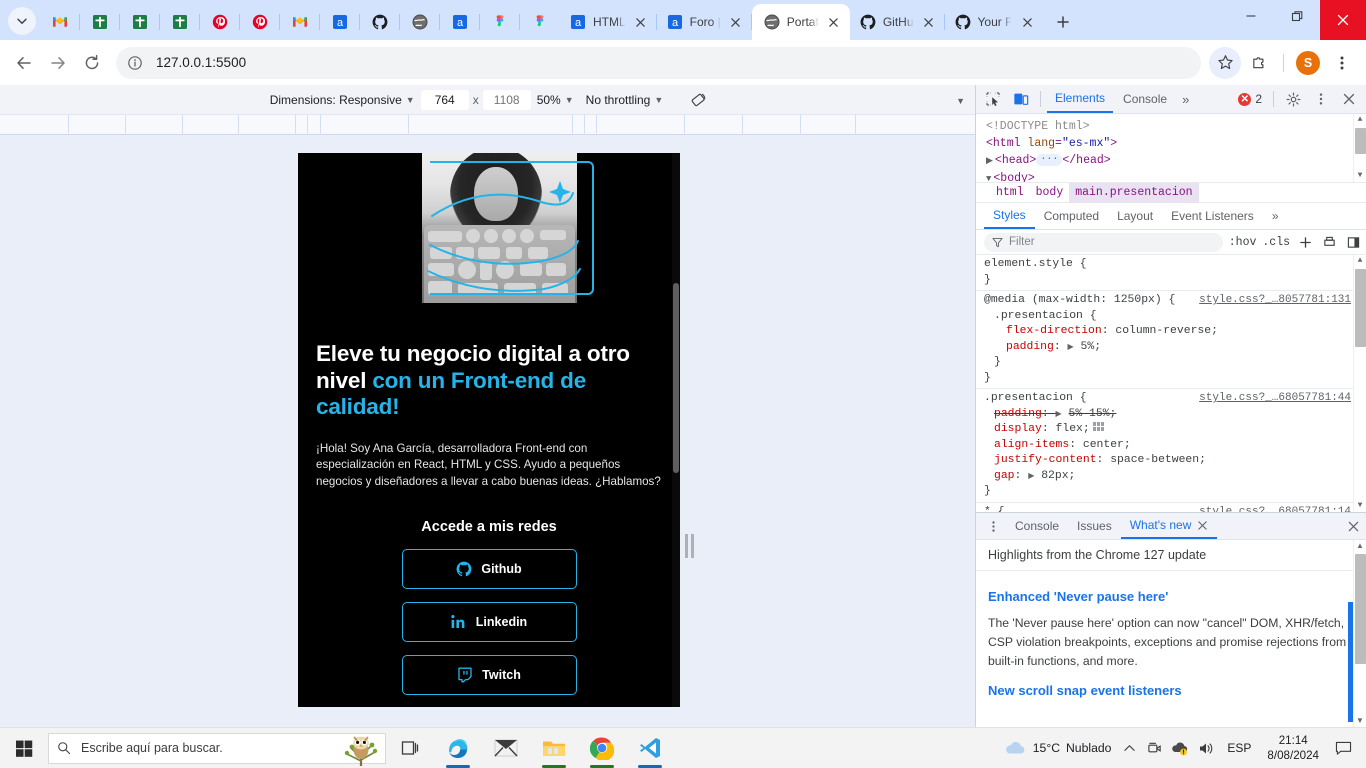  Describe the element at coordinates (1168, 446) in the screenshot. I see `declaration: align-items: center;` at that location.